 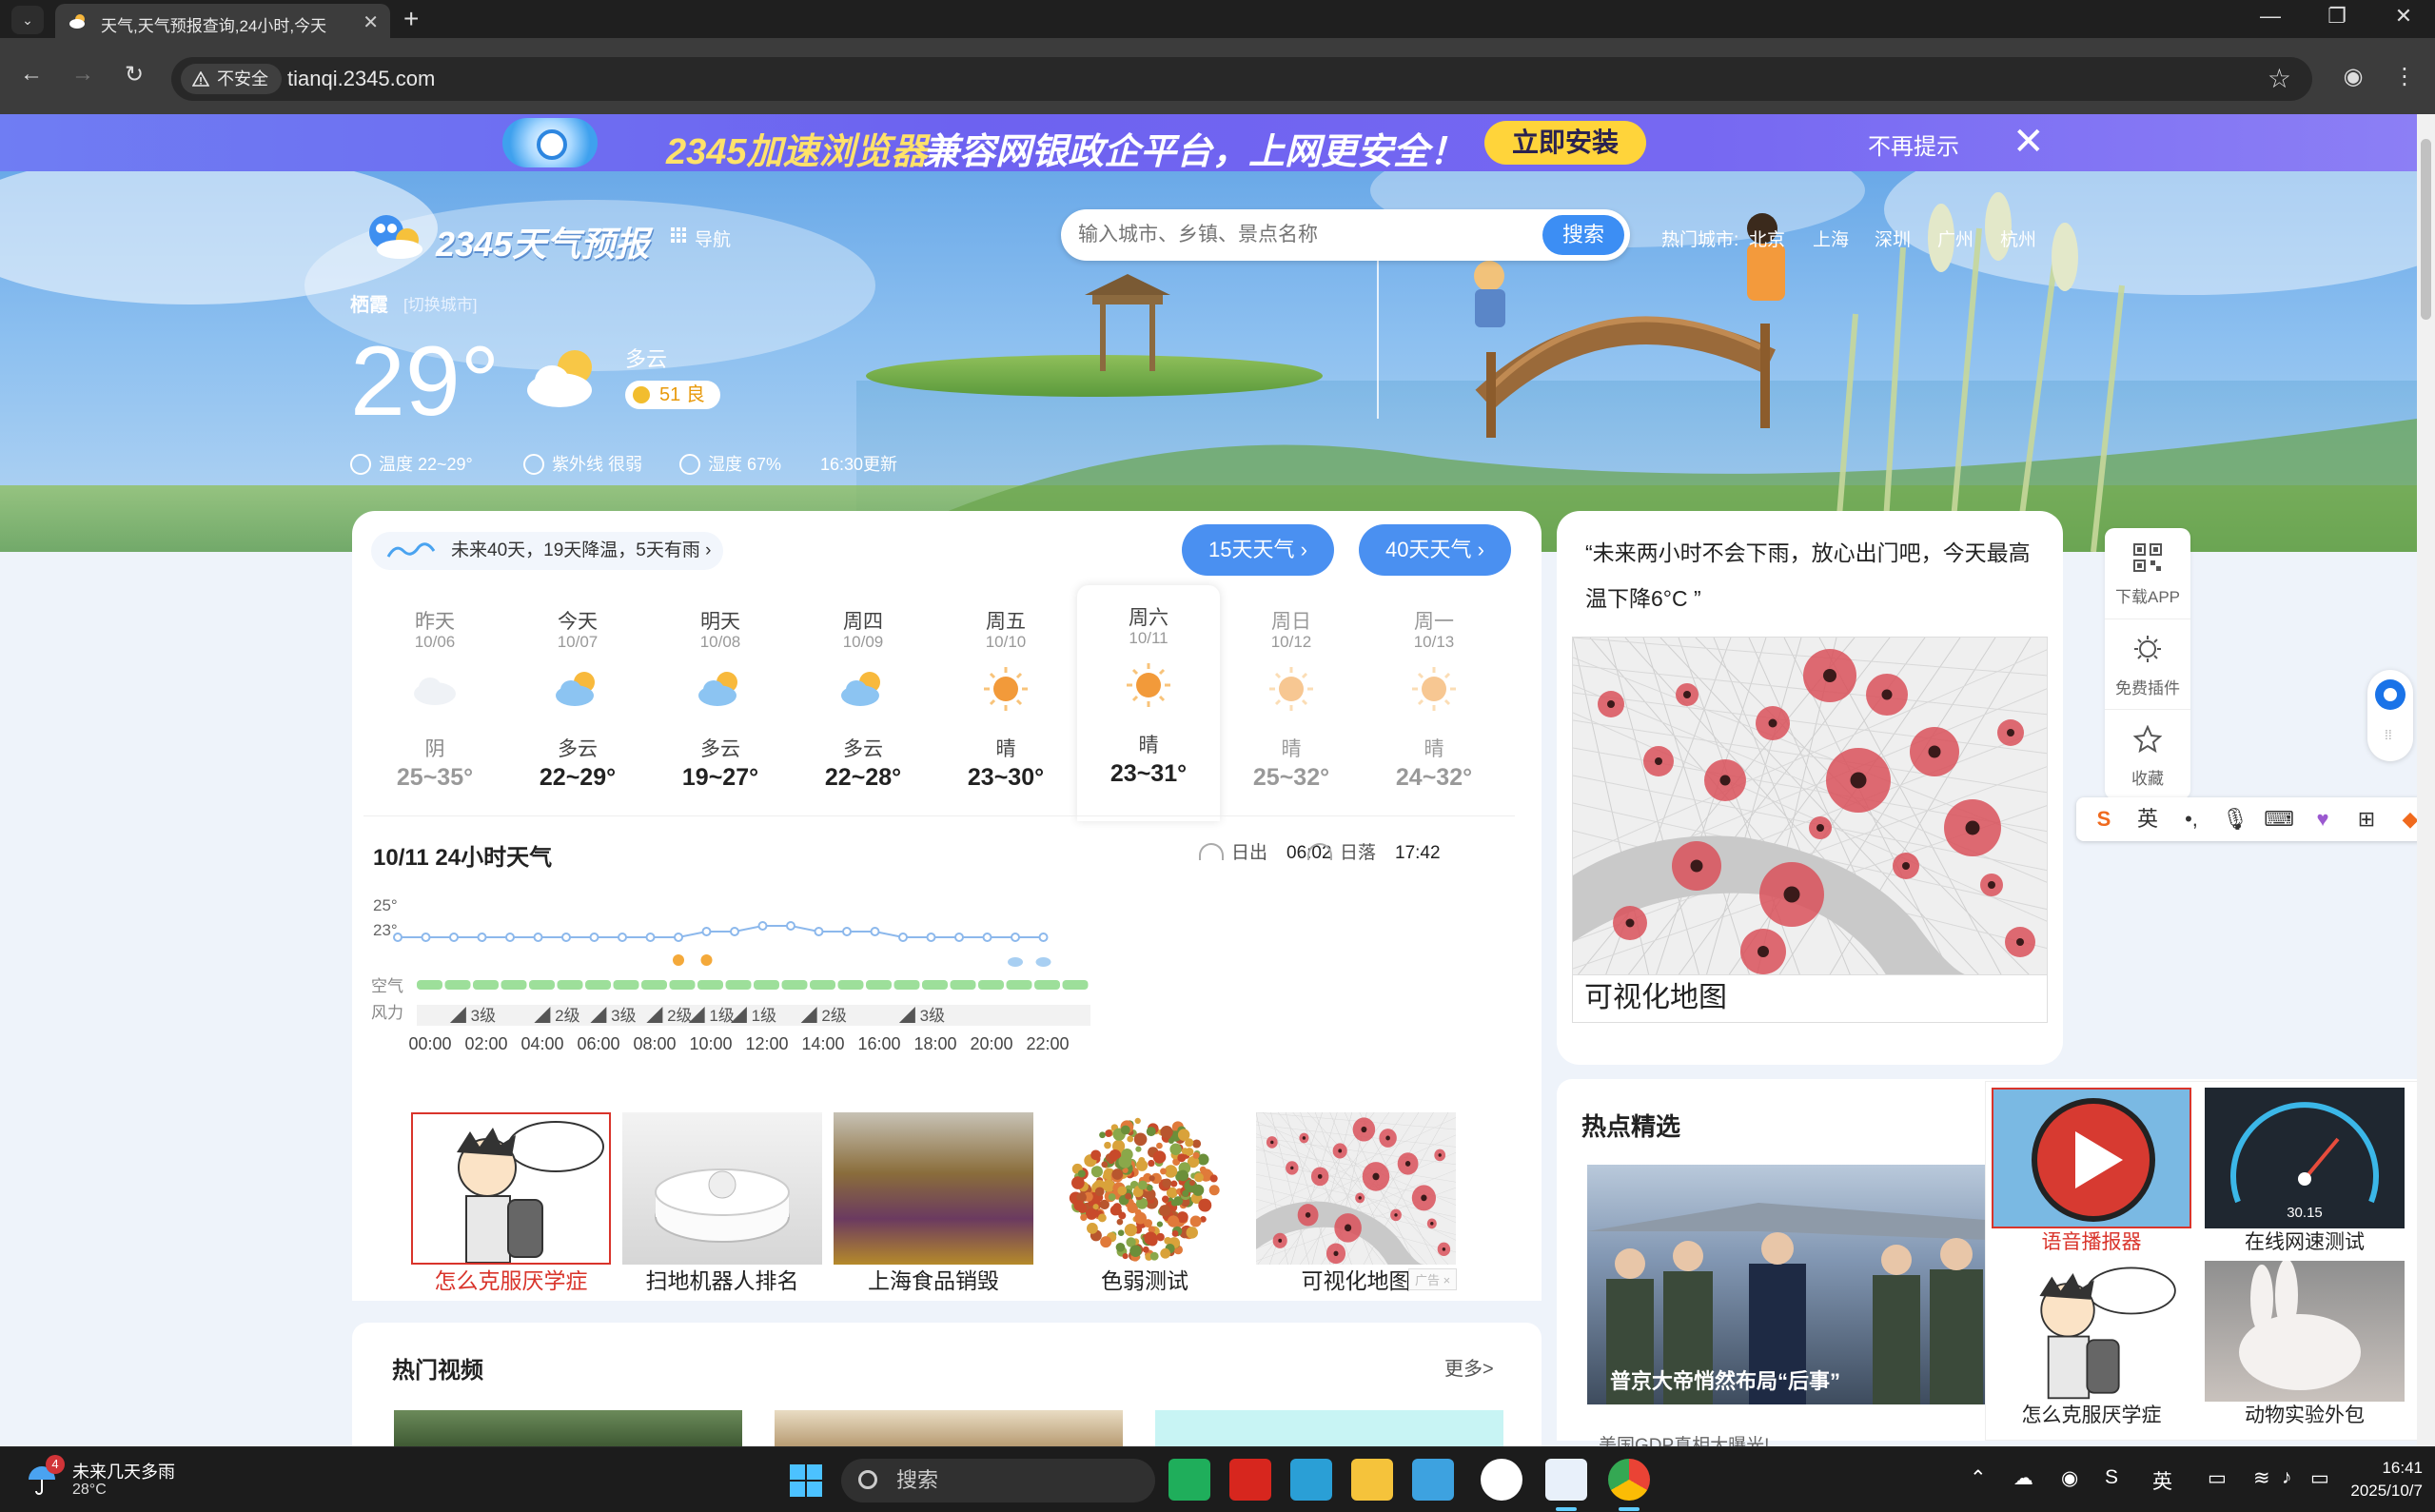 I want to click on tray-video-icon: ▭, so click(x=2217, y=1478).